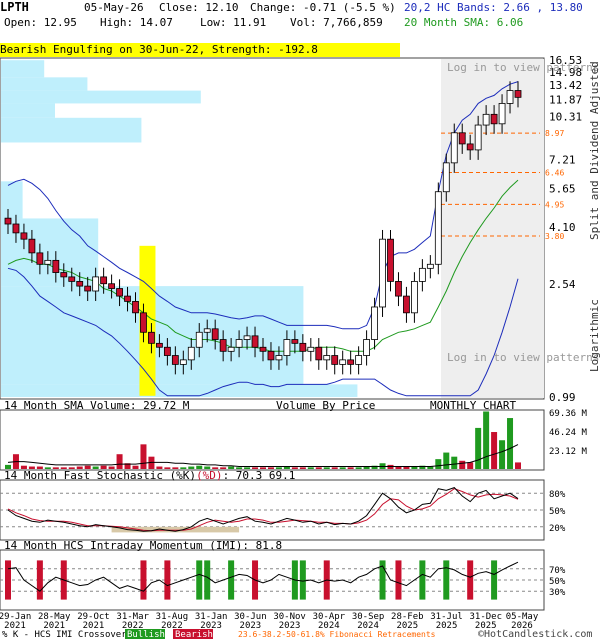 Image resolution: width=600 pixels, height=640 pixels. Describe the element at coordinates (523, 357) in the screenshot. I see `login-notice-bottom: Log in to view patterns in this area` at that location.